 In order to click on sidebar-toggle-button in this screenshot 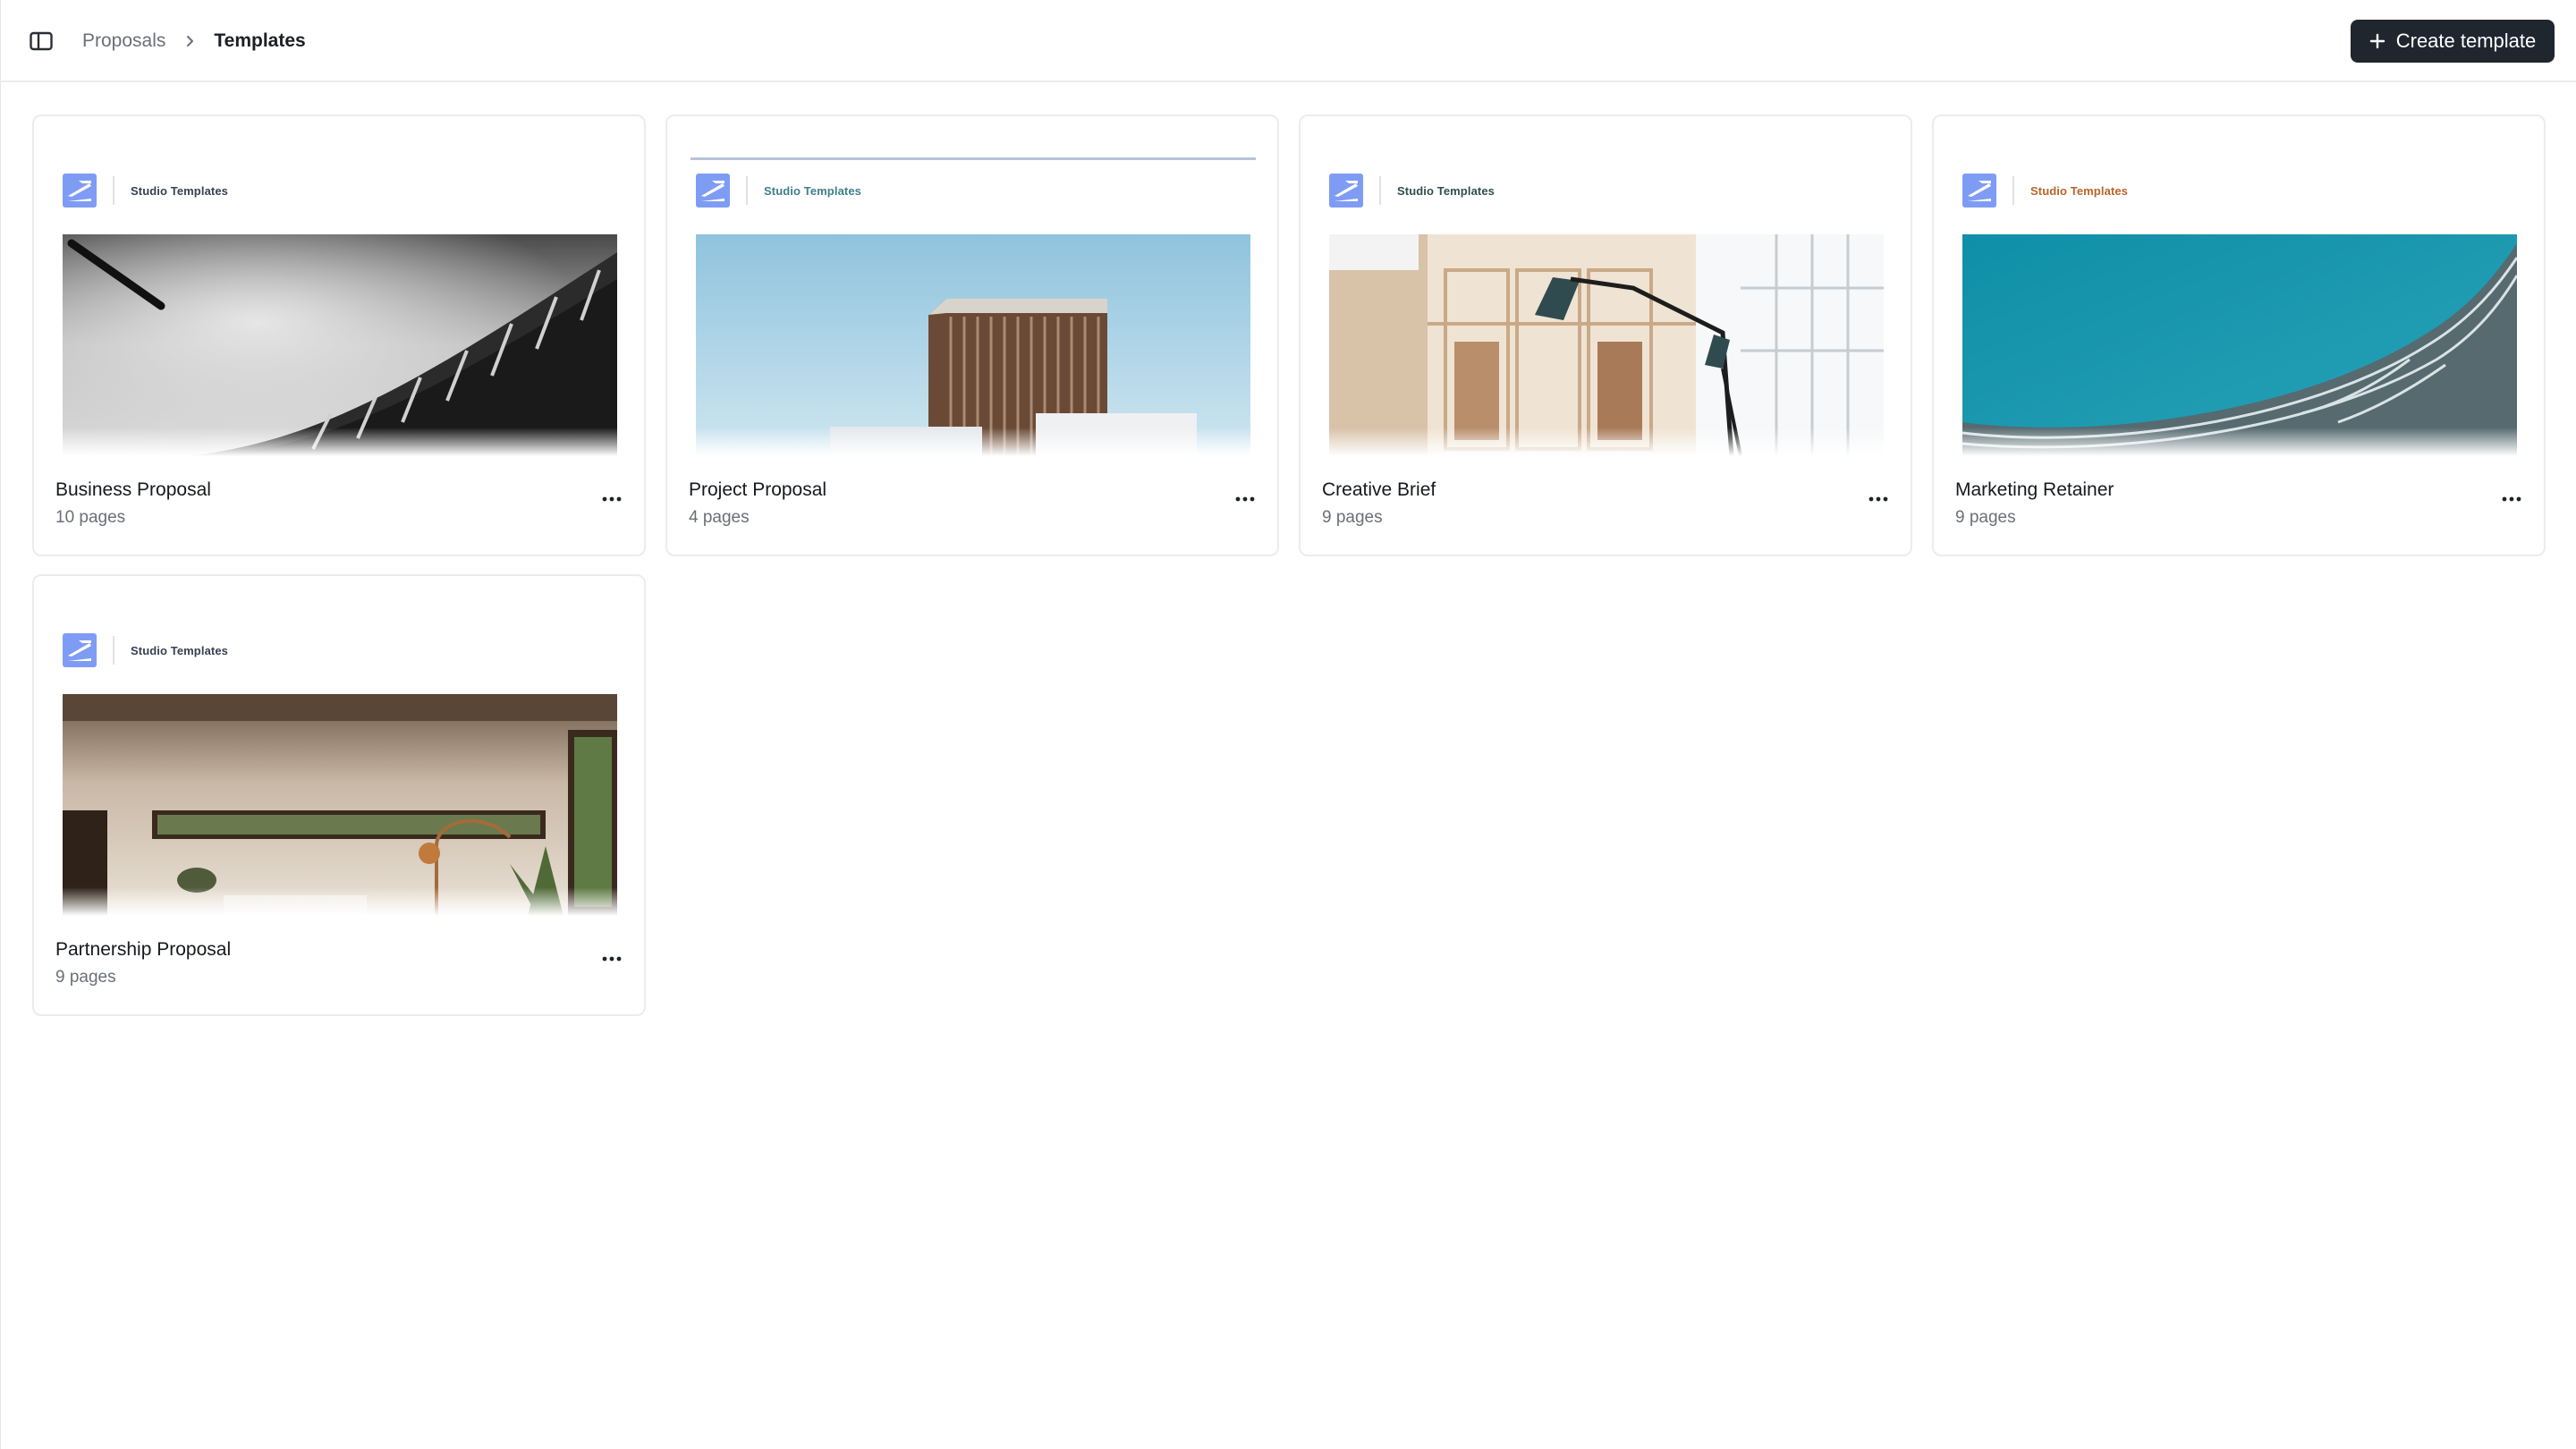, I will do `click(41, 41)`.